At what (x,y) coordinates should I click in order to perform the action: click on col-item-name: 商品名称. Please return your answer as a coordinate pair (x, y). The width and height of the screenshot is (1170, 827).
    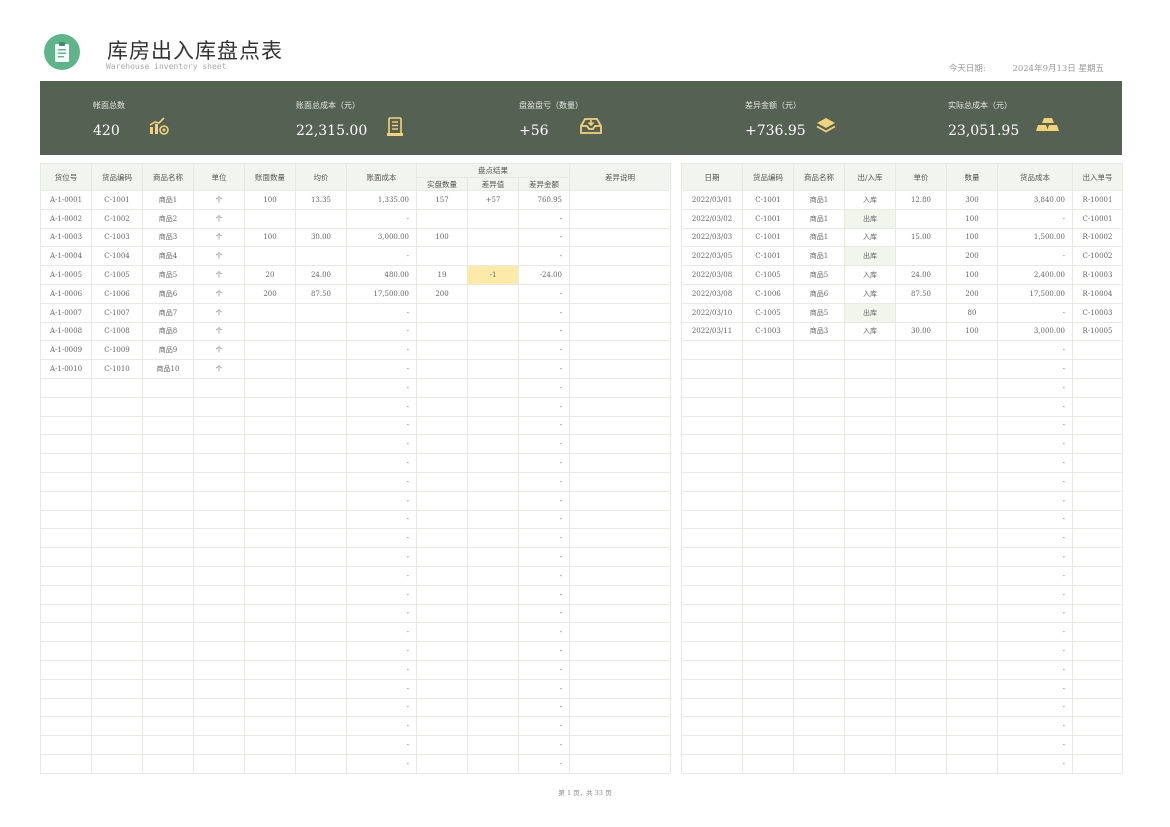
    Looking at the image, I should click on (168, 177).